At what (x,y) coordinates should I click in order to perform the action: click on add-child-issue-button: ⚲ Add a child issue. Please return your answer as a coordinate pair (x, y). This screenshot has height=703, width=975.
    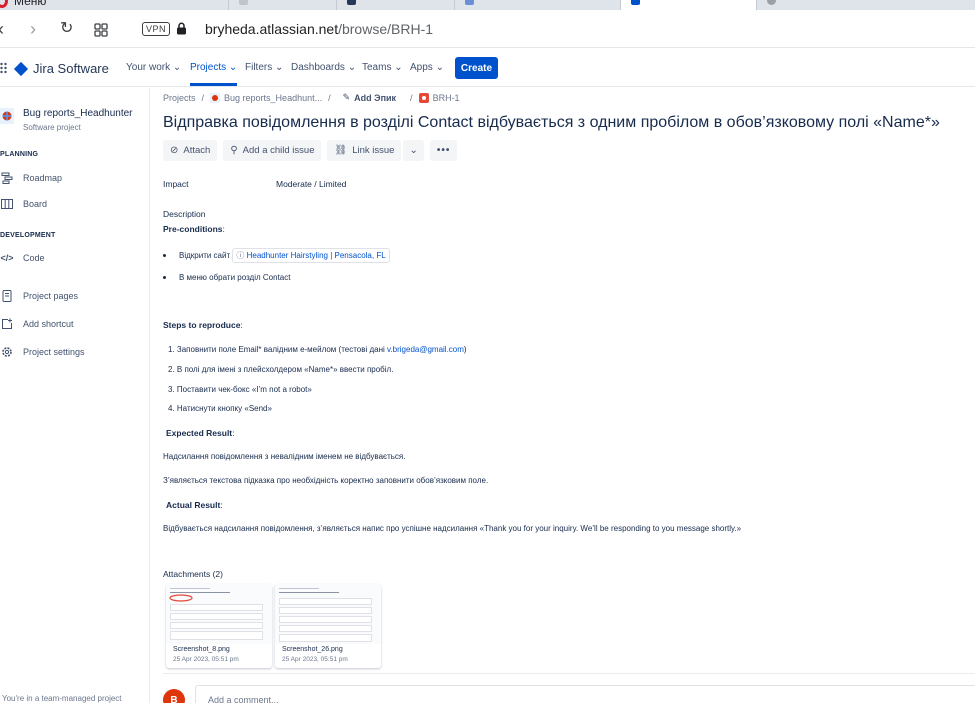
    Looking at the image, I should click on (272, 150).